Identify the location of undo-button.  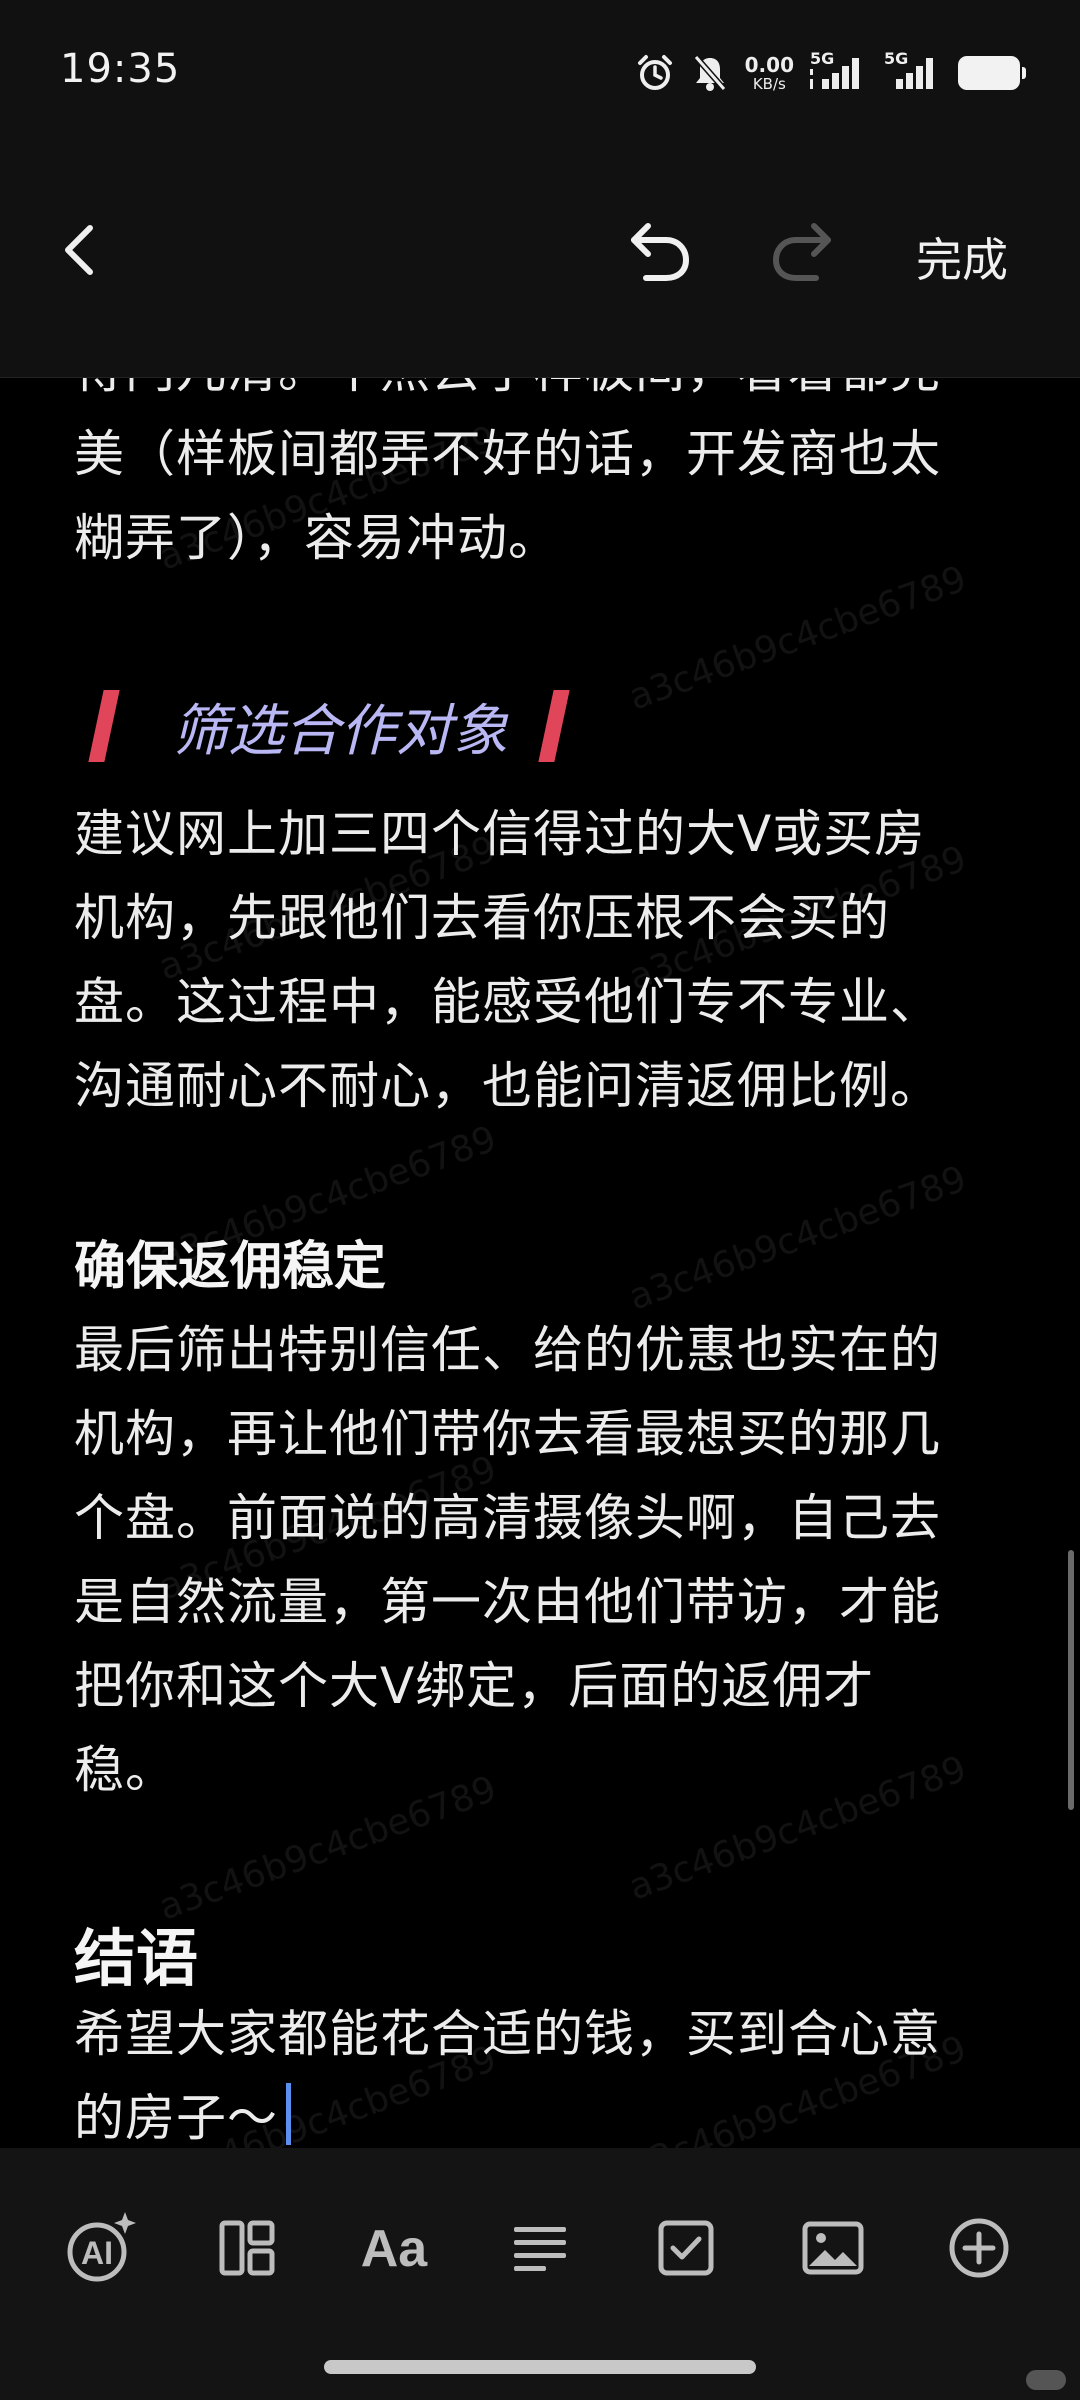
(661, 251).